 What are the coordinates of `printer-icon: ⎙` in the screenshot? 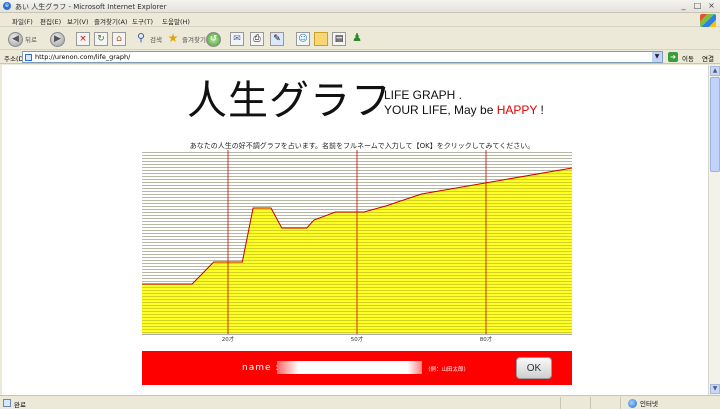 It's located at (257, 39).